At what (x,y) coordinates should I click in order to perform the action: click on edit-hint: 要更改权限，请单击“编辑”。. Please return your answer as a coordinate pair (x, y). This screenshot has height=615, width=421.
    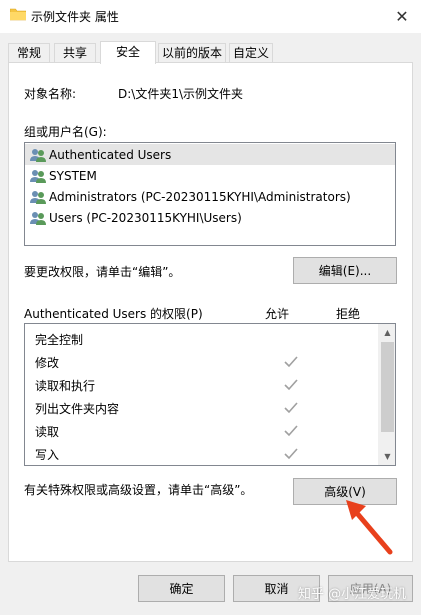
    Looking at the image, I should click on (102, 272).